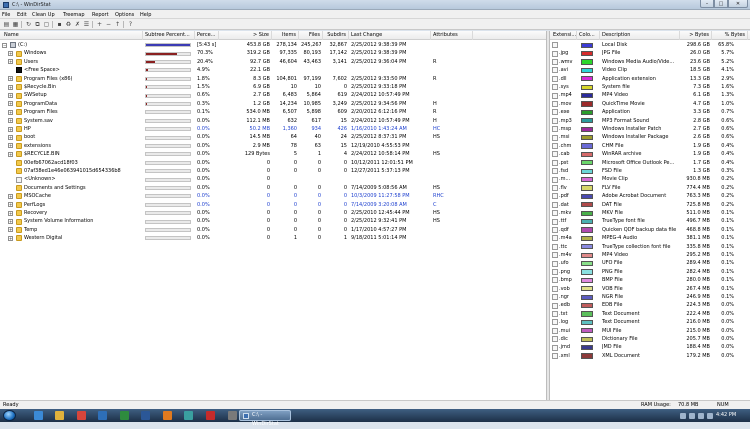 This screenshot has height=429, width=750. What do you see at coordinates (650, 272) in the screenshot?
I see `extension-row: .pngPNG File282.4 MB0.1%` at bounding box center [650, 272].